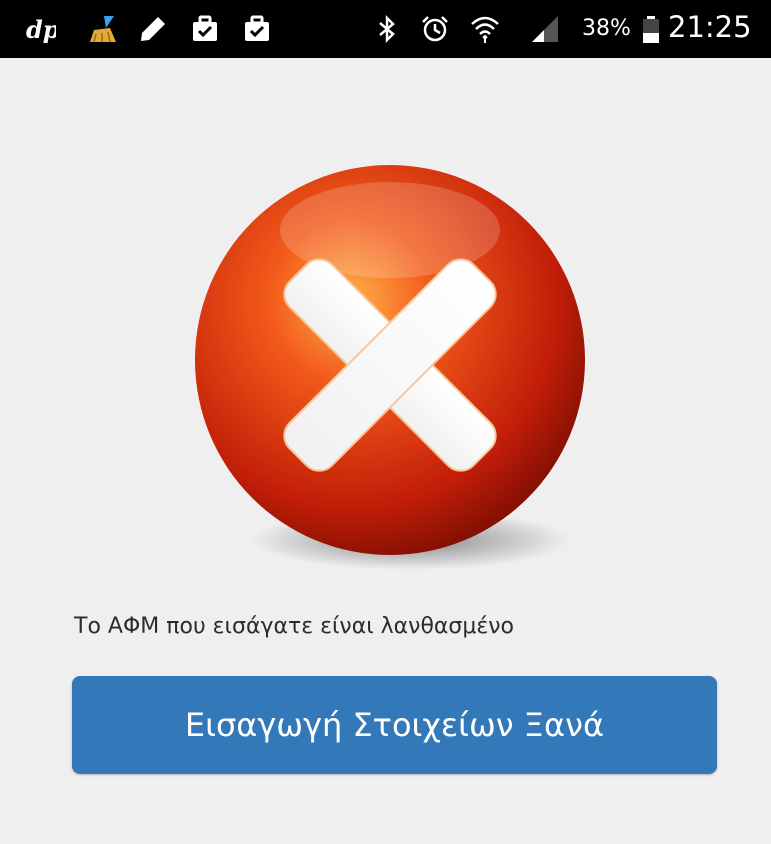 The height and width of the screenshot is (844, 771). What do you see at coordinates (545, 29) in the screenshot?
I see `signal-icon` at bounding box center [545, 29].